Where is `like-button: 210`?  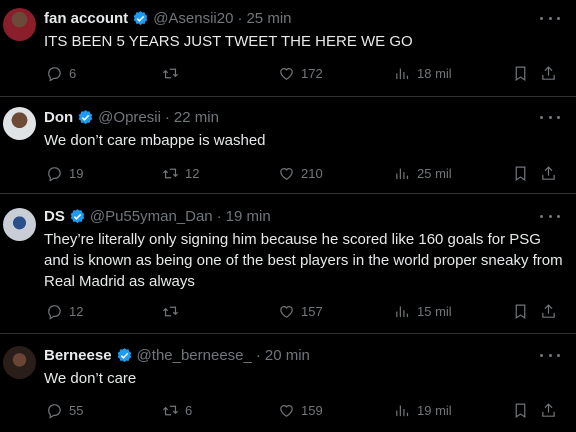
like-button: 210 is located at coordinates (300, 173).